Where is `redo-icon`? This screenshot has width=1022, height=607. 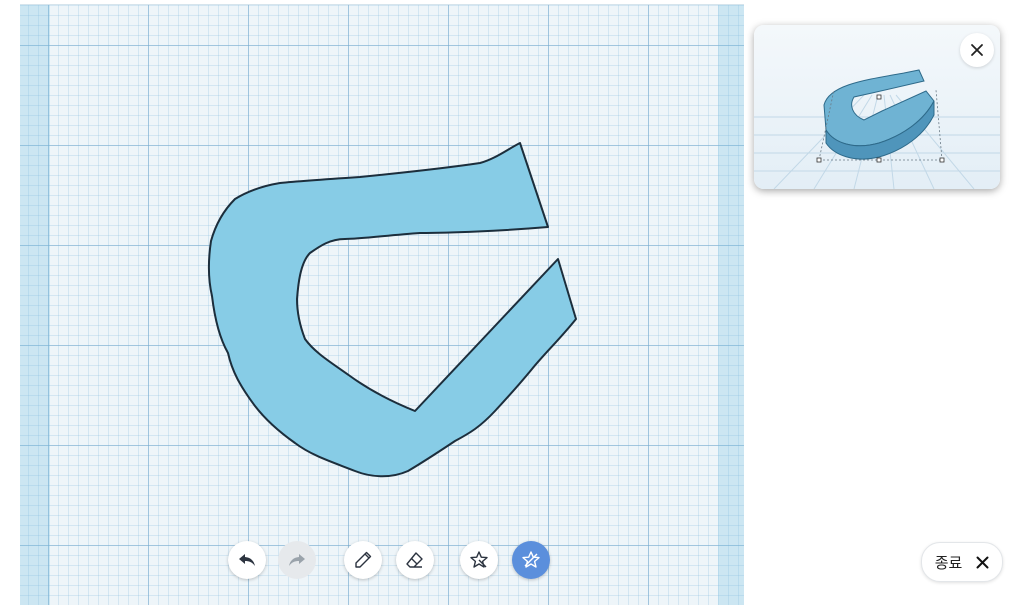
redo-icon is located at coordinates (297, 560).